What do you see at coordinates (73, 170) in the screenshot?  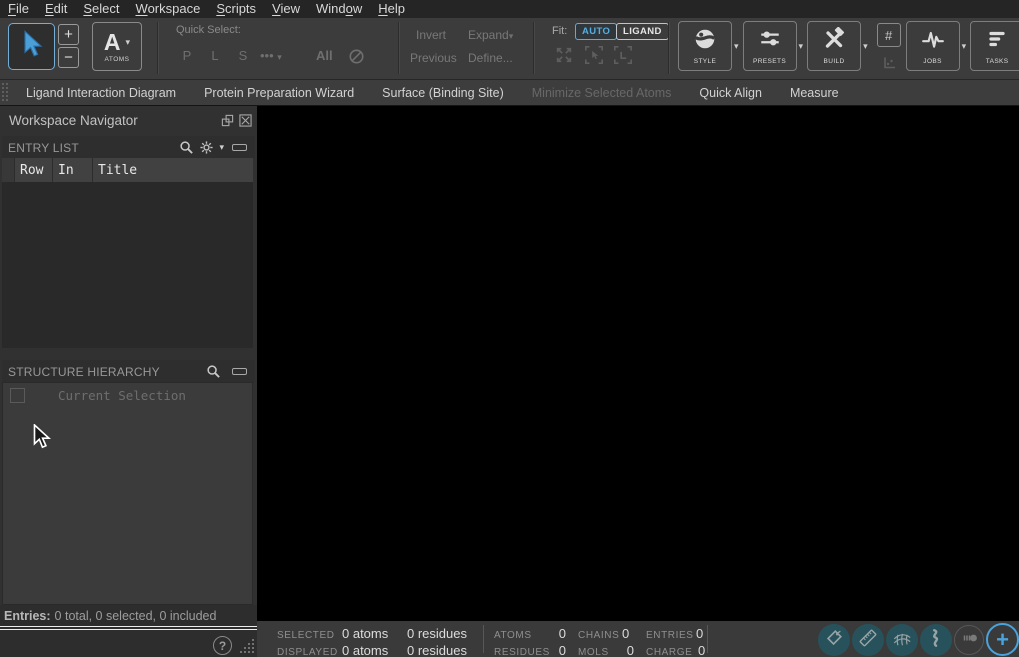 I see `column-header-in: In` at bounding box center [73, 170].